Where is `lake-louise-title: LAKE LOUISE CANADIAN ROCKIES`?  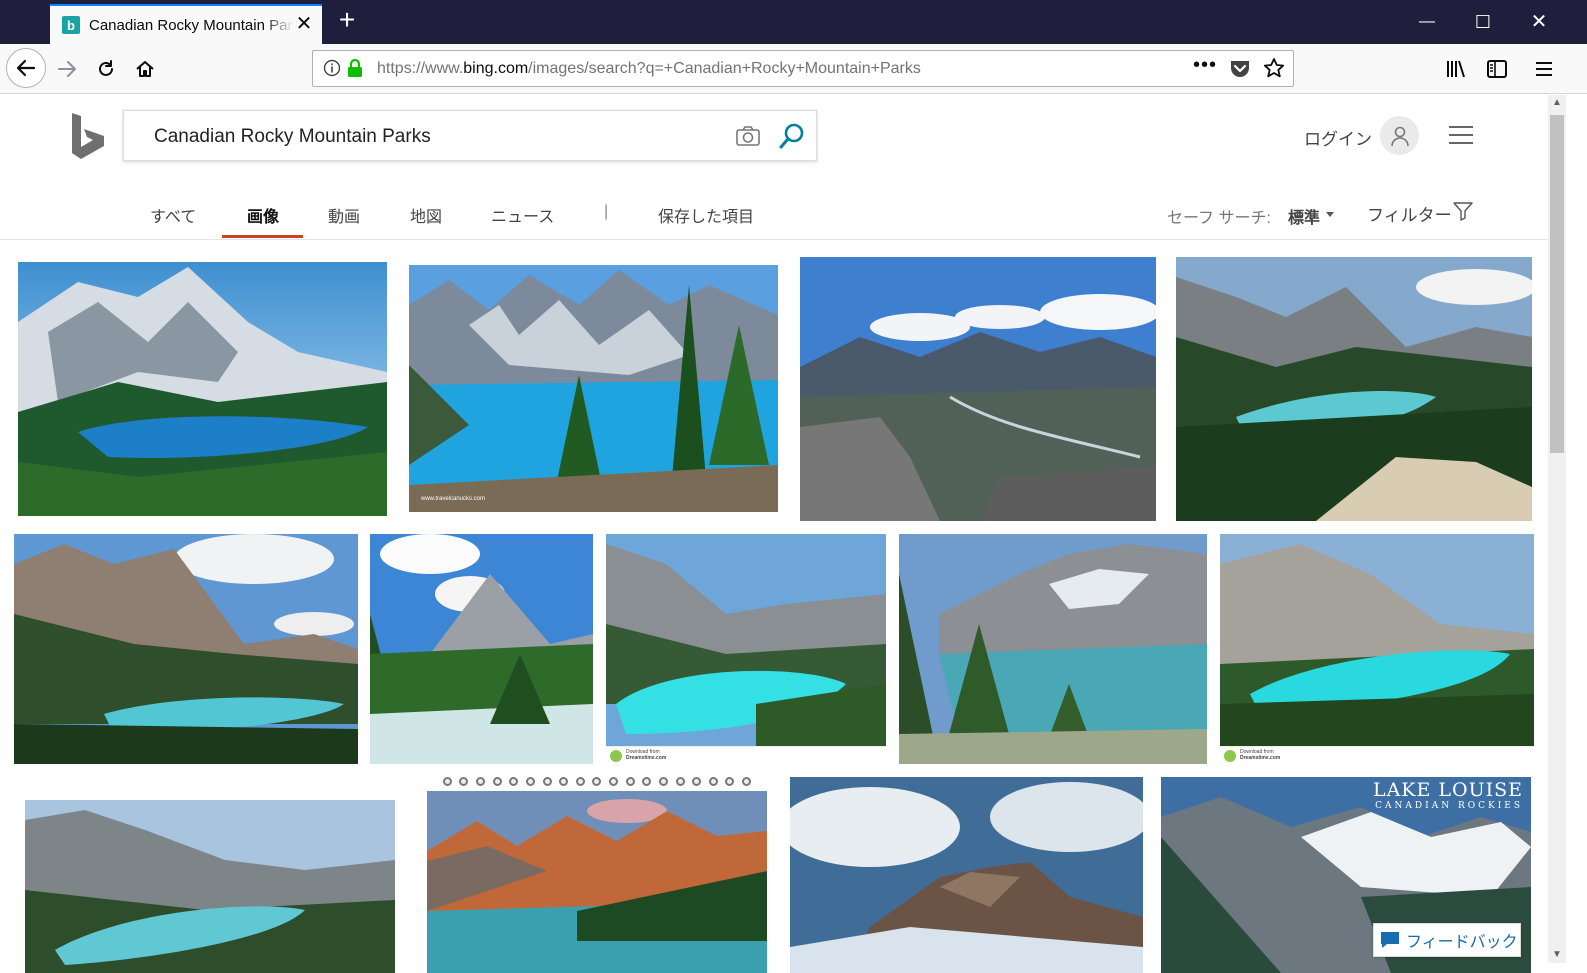
lake-louise-title: LAKE LOUISE CANADIAN ROCKIES is located at coordinates (1447, 795).